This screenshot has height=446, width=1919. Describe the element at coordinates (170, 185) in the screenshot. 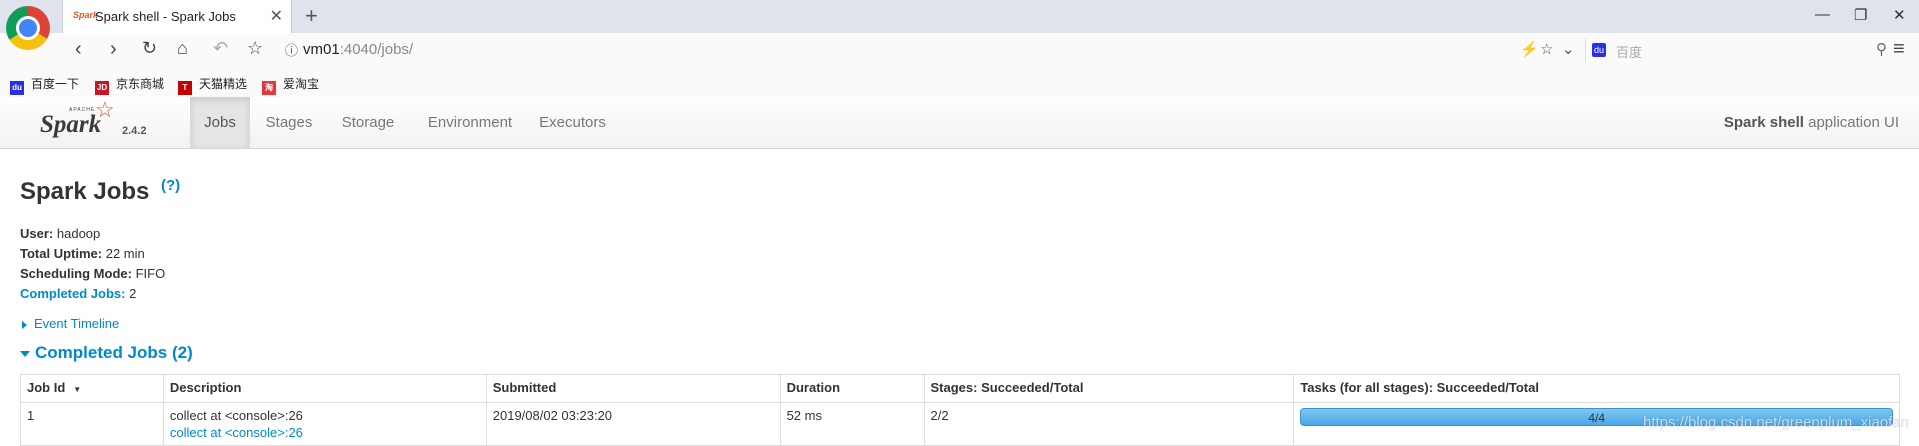

I see `help-link: (?)` at that location.